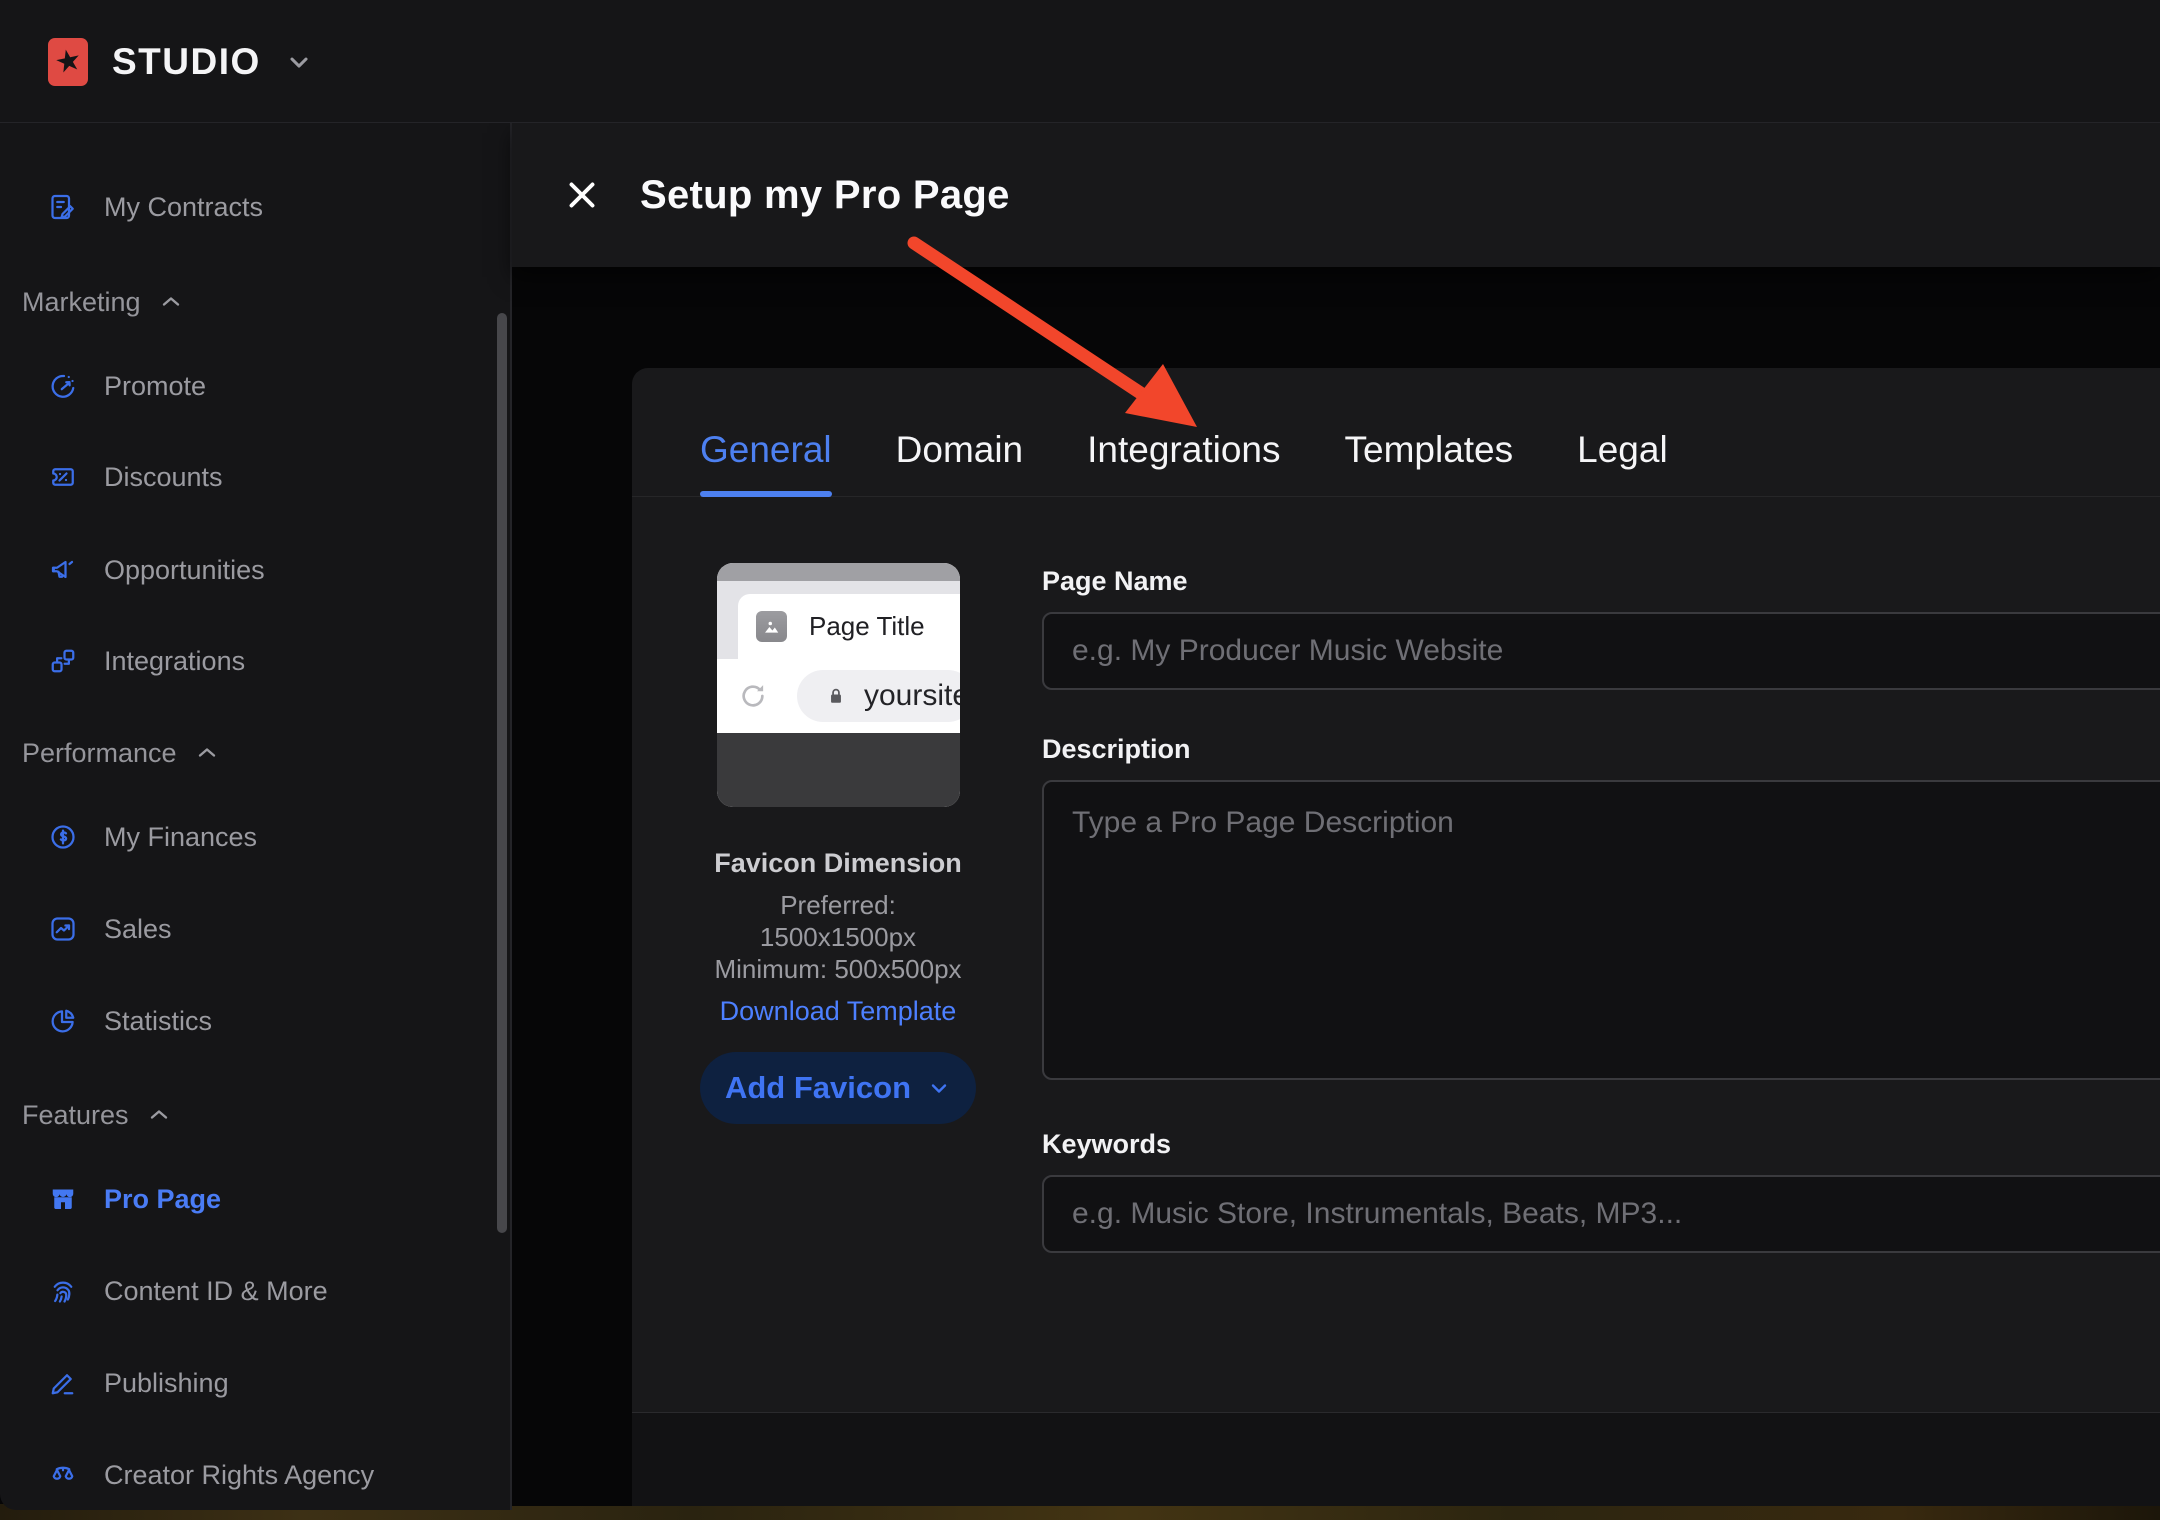 The height and width of the screenshot is (1520, 2160). I want to click on browser-tab: Page Title, so click(849, 626).